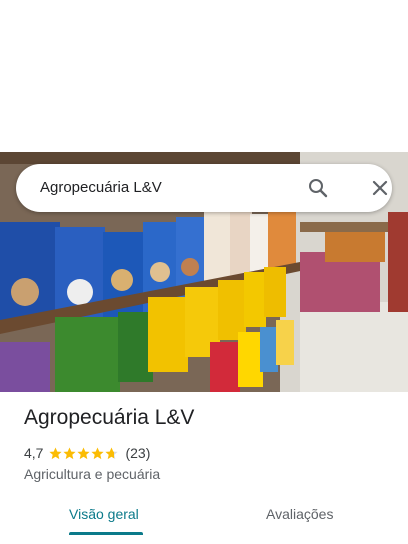  I want to click on close-icon, so click(380, 188).